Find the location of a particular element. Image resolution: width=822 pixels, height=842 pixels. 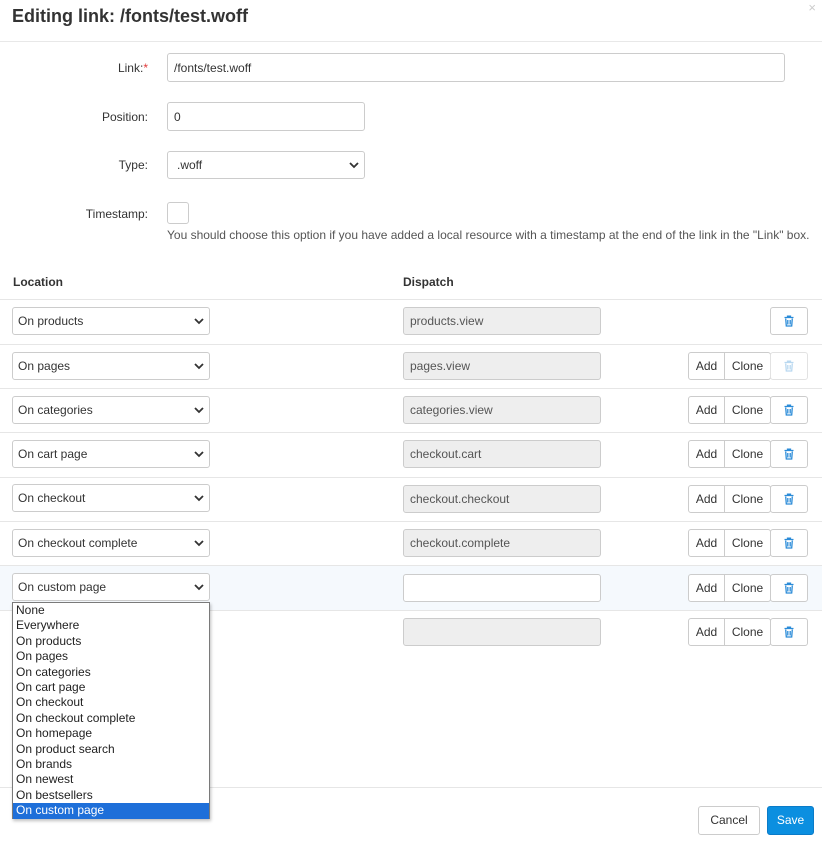

dispatch-field: checkout.cart is located at coordinates (502, 454).